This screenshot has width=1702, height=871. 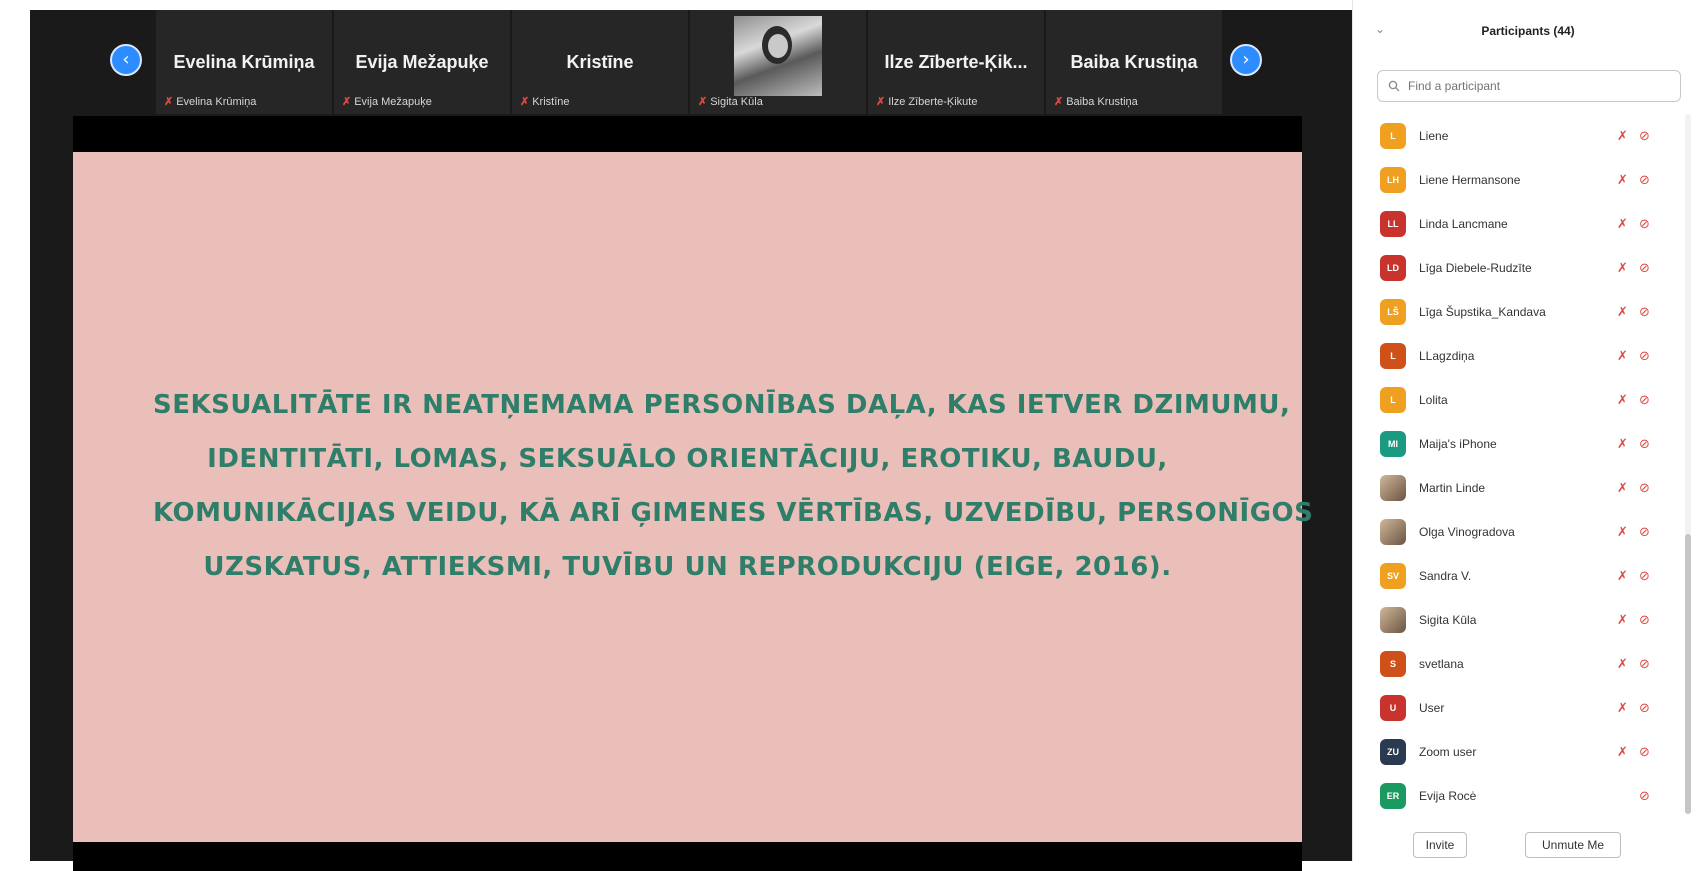 I want to click on video-tile: ✗ Sigita Kūla, so click(x=778, y=62).